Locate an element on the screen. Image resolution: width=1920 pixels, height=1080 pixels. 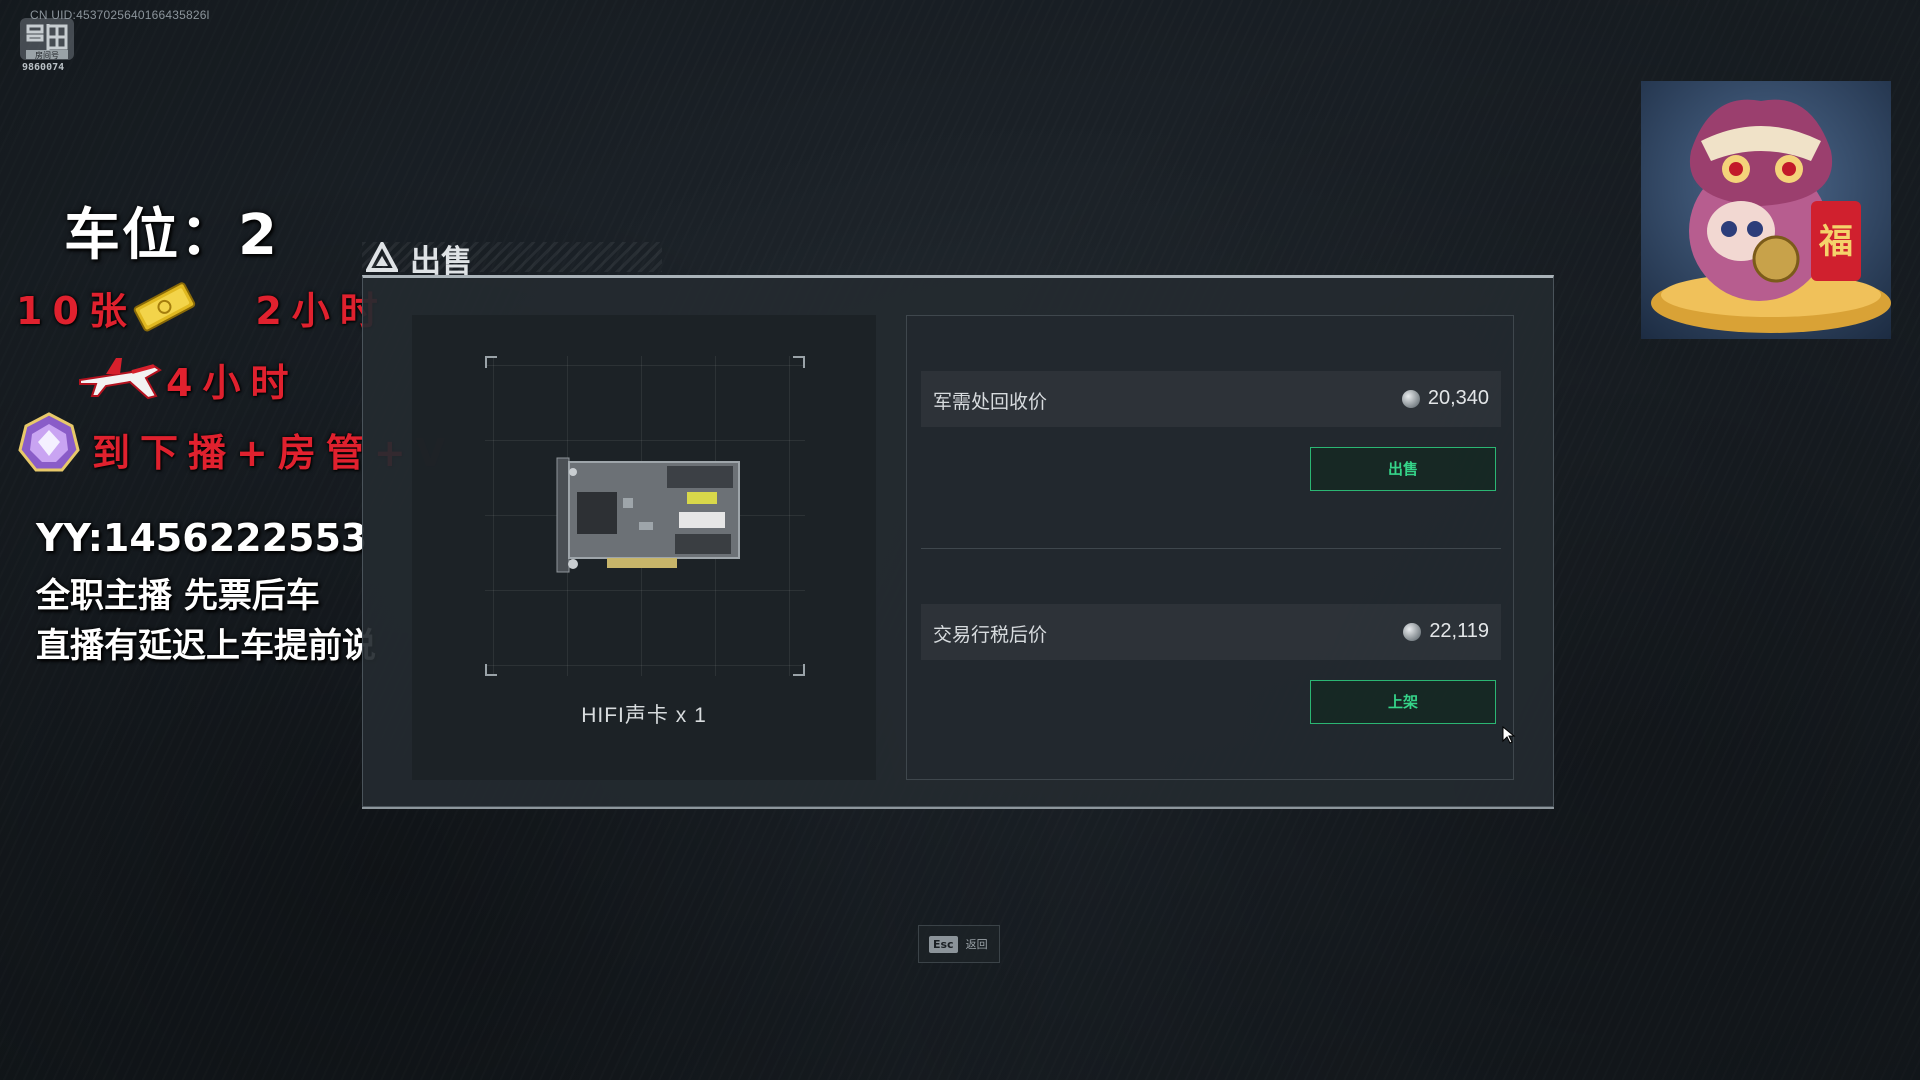
delta-triangle-icon is located at coordinates (382, 257).